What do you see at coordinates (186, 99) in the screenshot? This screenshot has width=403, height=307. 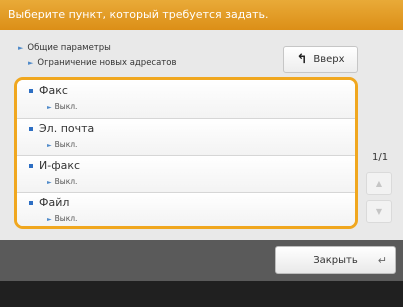 I see `list-item-fax: Факс ► Выкл.` at bounding box center [186, 99].